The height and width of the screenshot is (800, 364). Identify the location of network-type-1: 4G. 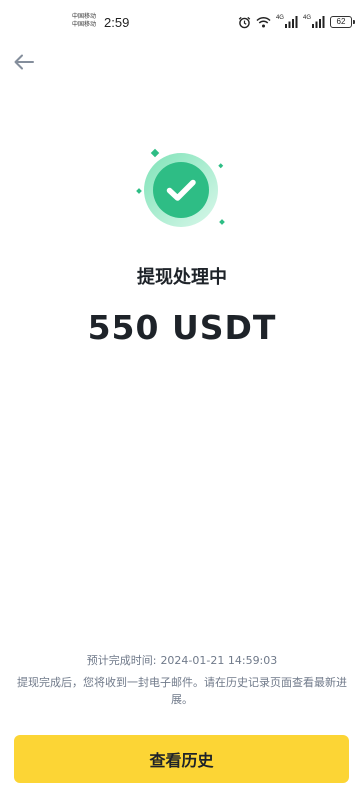
(279, 18).